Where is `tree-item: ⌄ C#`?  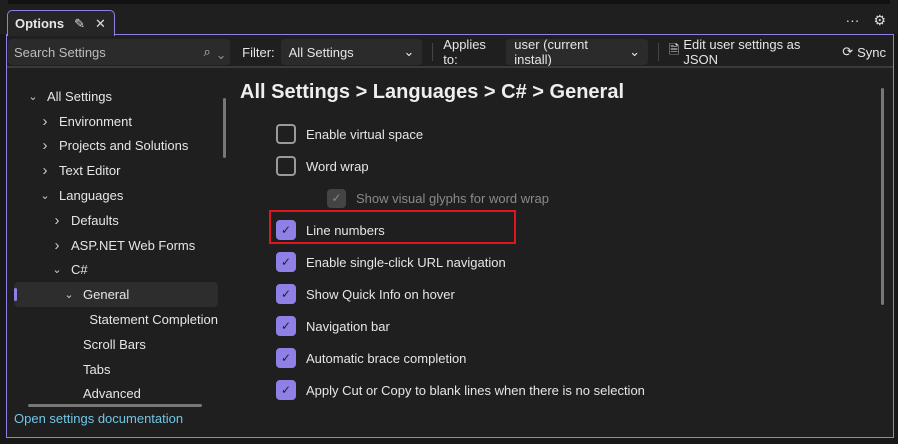
tree-item: ⌄ C# is located at coordinates (116, 270).